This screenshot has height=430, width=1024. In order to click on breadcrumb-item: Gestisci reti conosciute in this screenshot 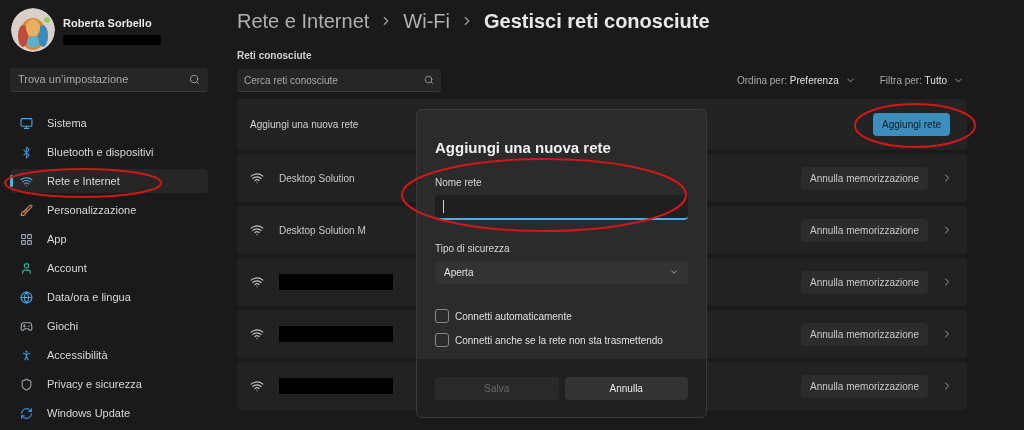, I will do `click(596, 21)`.